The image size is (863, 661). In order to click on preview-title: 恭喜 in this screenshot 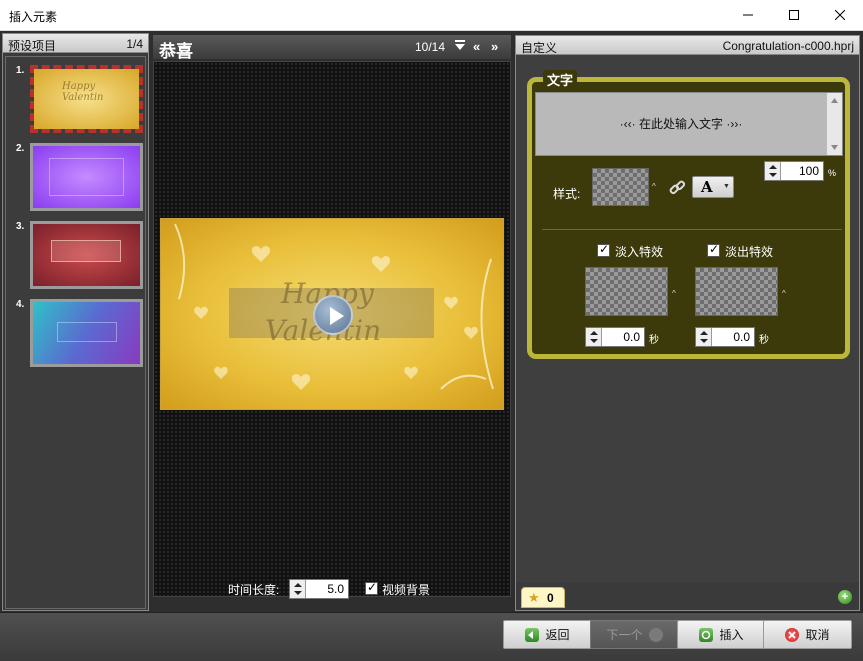, I will do `click(176, 51)`.